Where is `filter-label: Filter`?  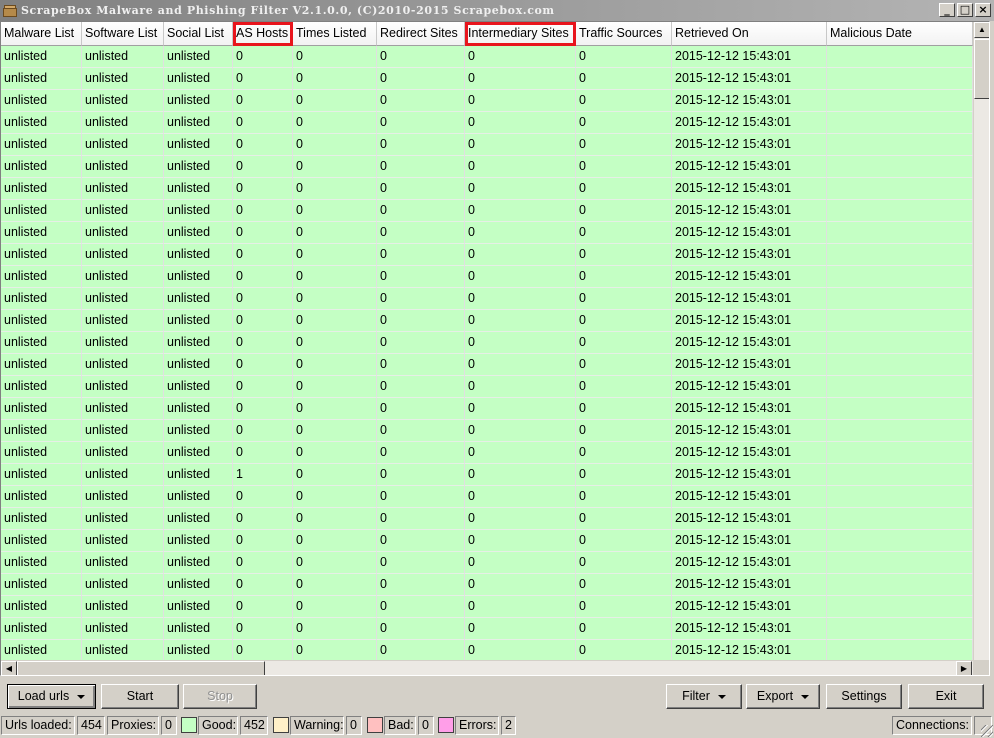 filter-label: Filter is located at coordinates (696, 696).